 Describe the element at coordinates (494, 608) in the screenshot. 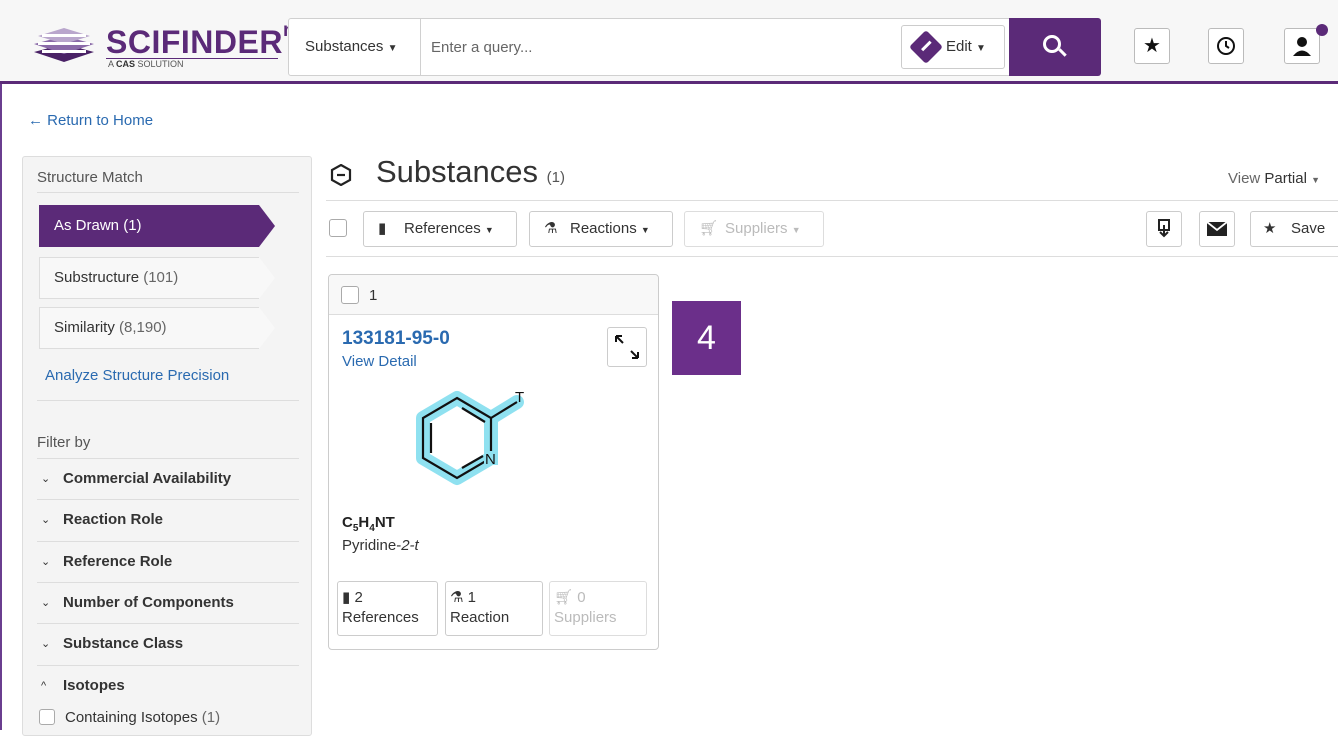

I see `reactions-count-button: ⚗ 1 Reaction` at that location.